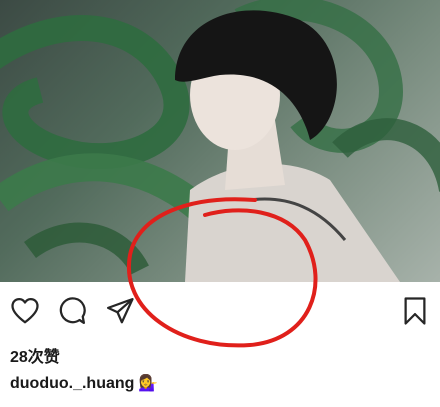  I want to click on paper-plane-icon, so click(120, 311).